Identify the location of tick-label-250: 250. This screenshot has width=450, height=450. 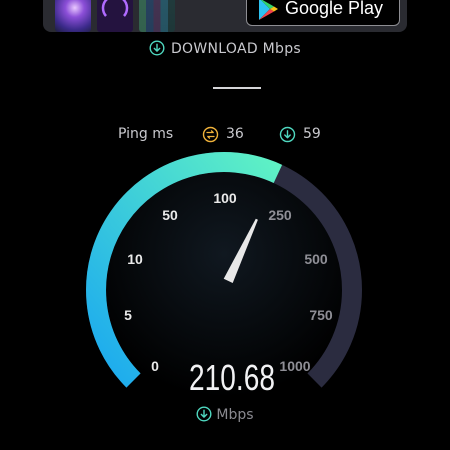
(280, 215).